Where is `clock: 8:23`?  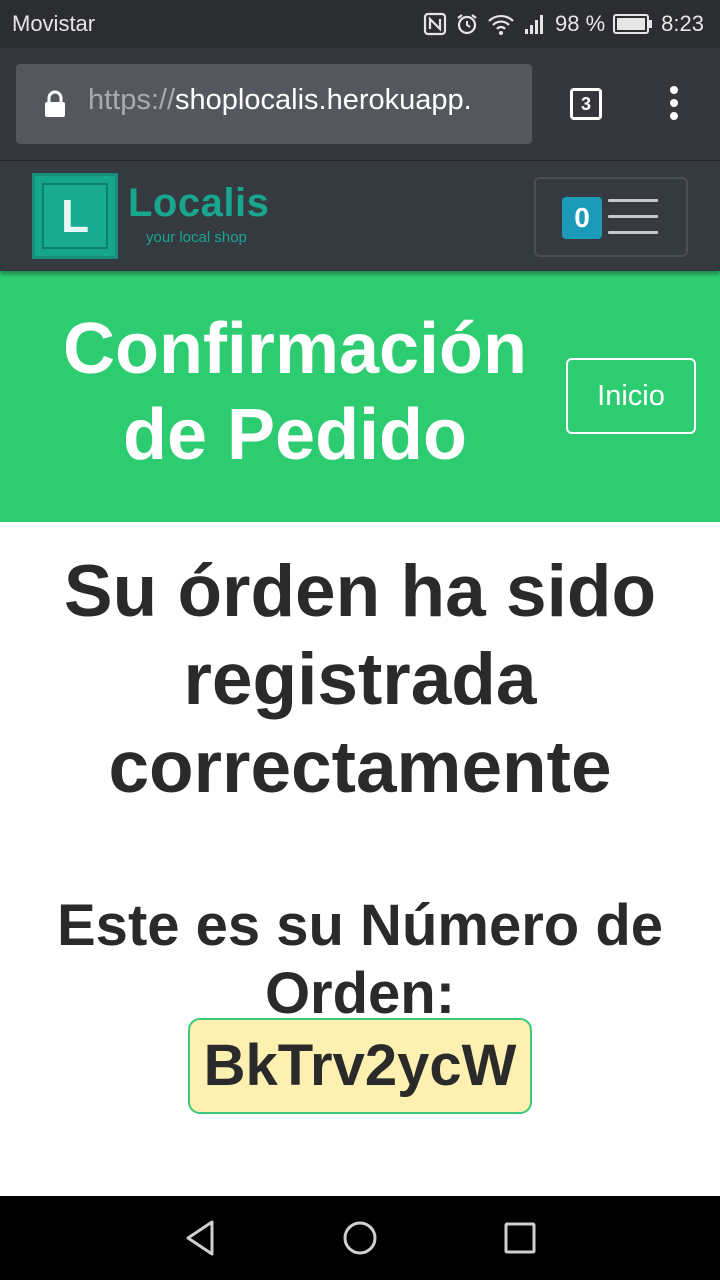 clock: 8:23 is located at coordinates (682, 23).